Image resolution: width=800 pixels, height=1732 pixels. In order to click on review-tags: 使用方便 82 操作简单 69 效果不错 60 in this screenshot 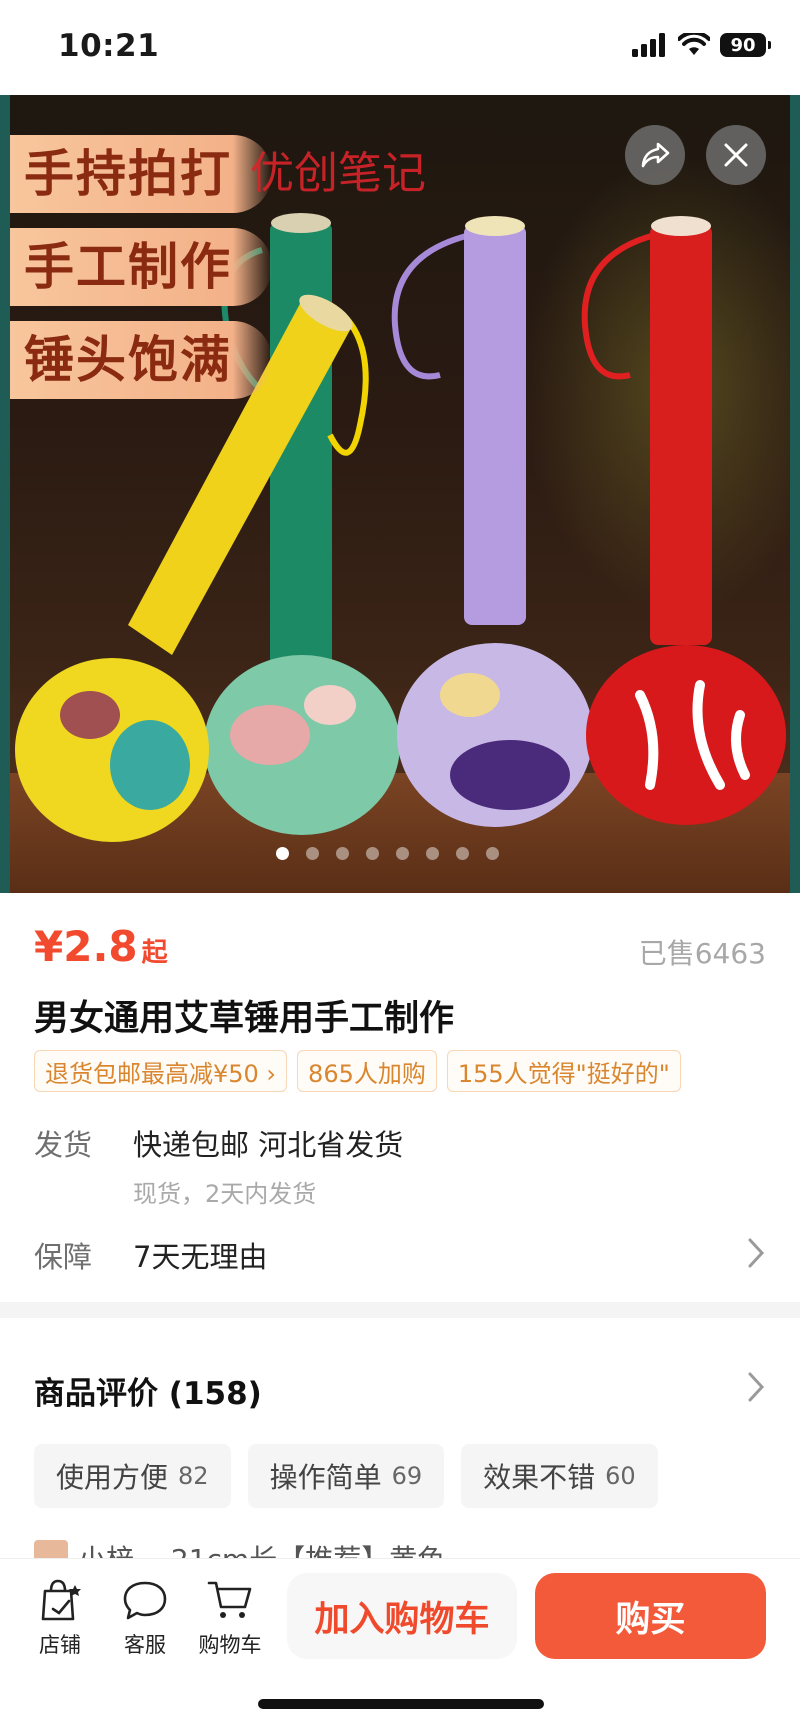, I will do `click(346, 1476)`.